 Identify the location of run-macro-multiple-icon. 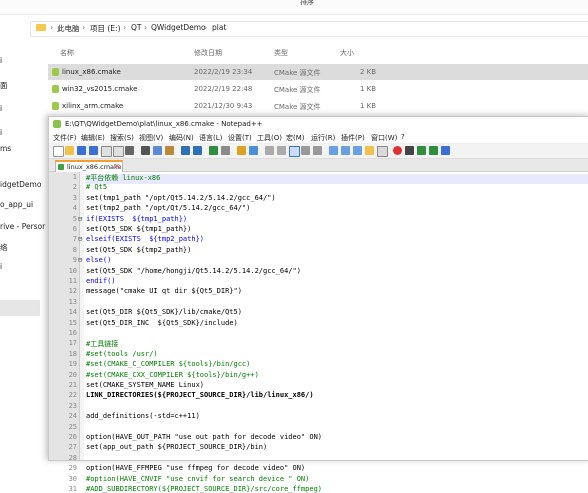
(433, 150).